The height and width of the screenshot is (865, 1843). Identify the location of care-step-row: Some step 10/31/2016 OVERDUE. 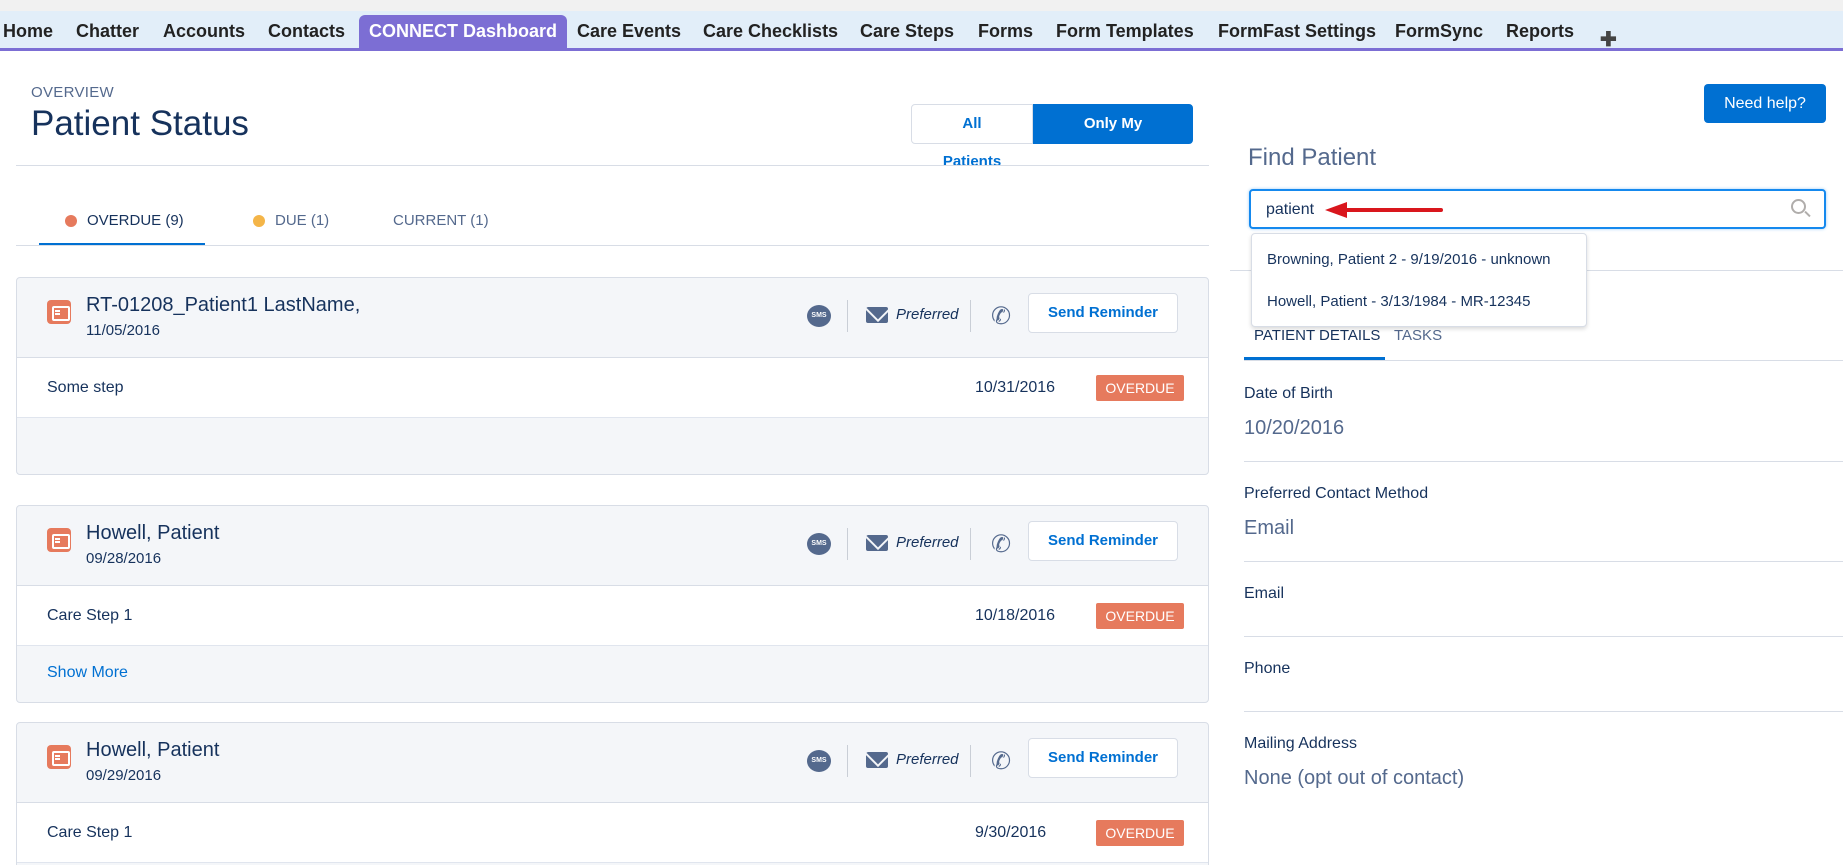
(612, 388).